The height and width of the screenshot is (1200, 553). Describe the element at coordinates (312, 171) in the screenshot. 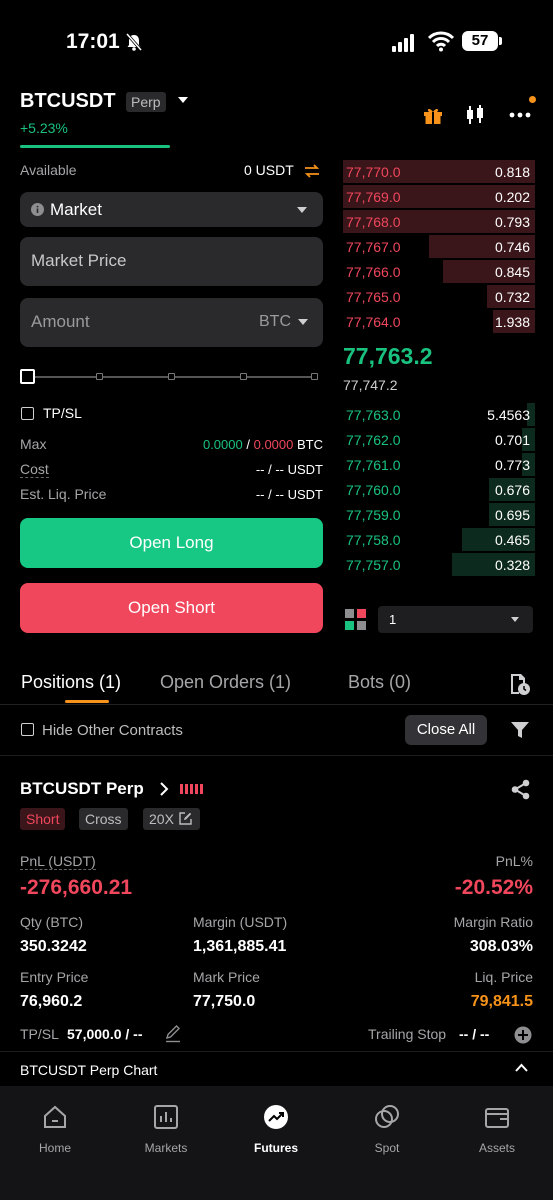

I see `transfer-icon` at that location.